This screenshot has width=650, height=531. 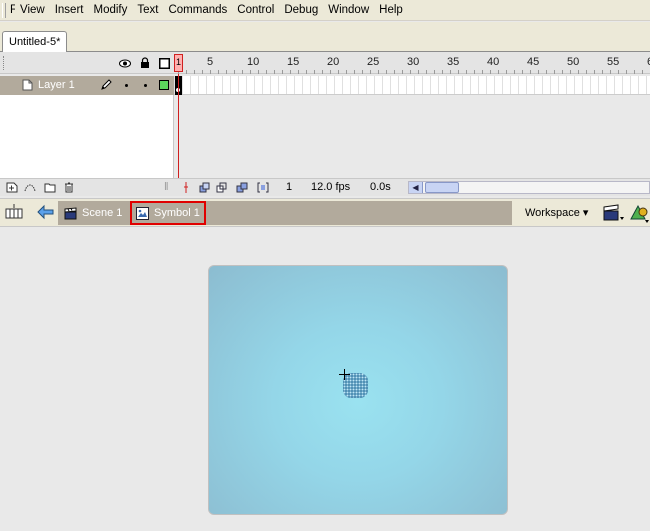 I want to click on menu-window: Window, so click(x=348, y=10).